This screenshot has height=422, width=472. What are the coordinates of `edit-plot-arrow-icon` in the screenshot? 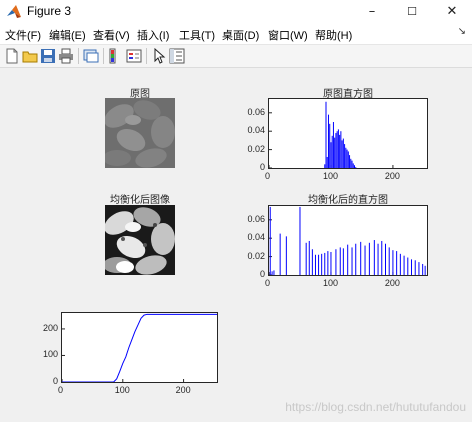 It's located at (159, 56).